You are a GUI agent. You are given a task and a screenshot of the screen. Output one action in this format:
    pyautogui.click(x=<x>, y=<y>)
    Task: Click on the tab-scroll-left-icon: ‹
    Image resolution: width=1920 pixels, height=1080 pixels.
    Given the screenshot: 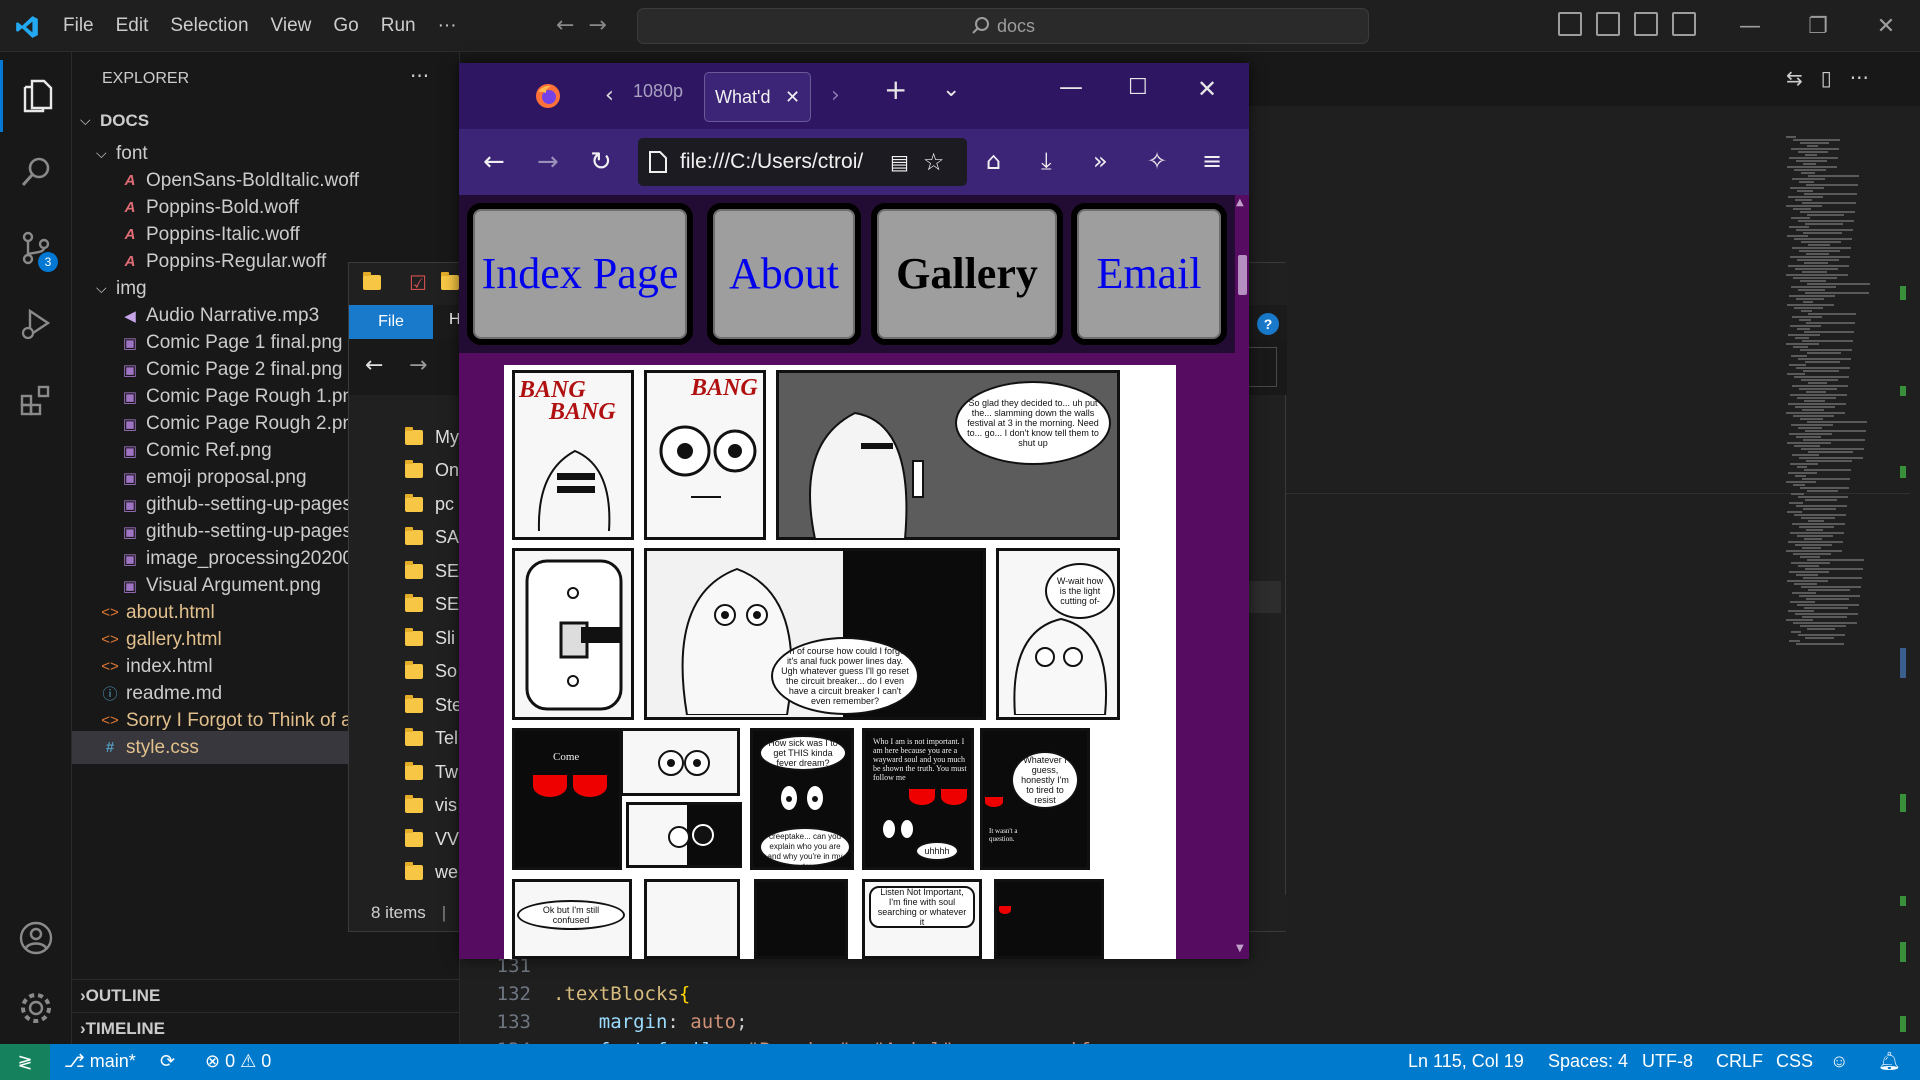 What is the action you would take?
    pyautogui.click(x=609, y=95)
    